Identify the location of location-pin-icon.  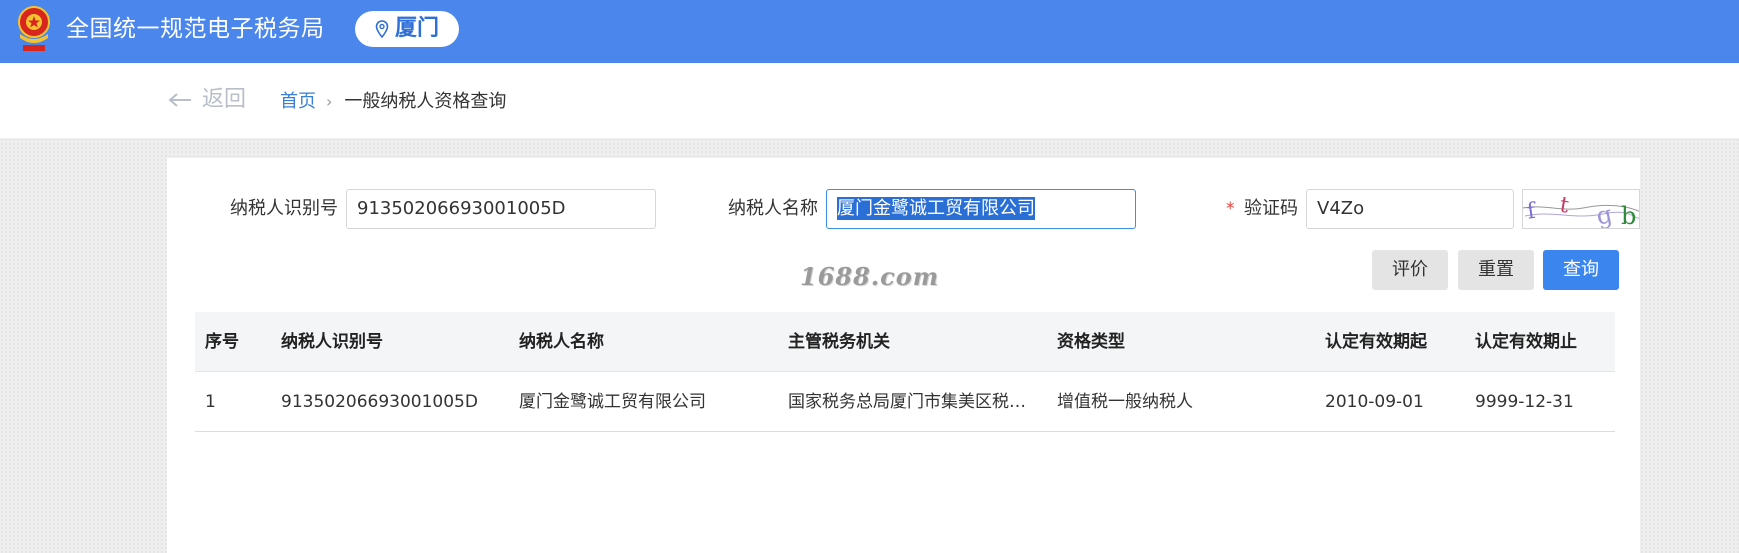
(382, 29).